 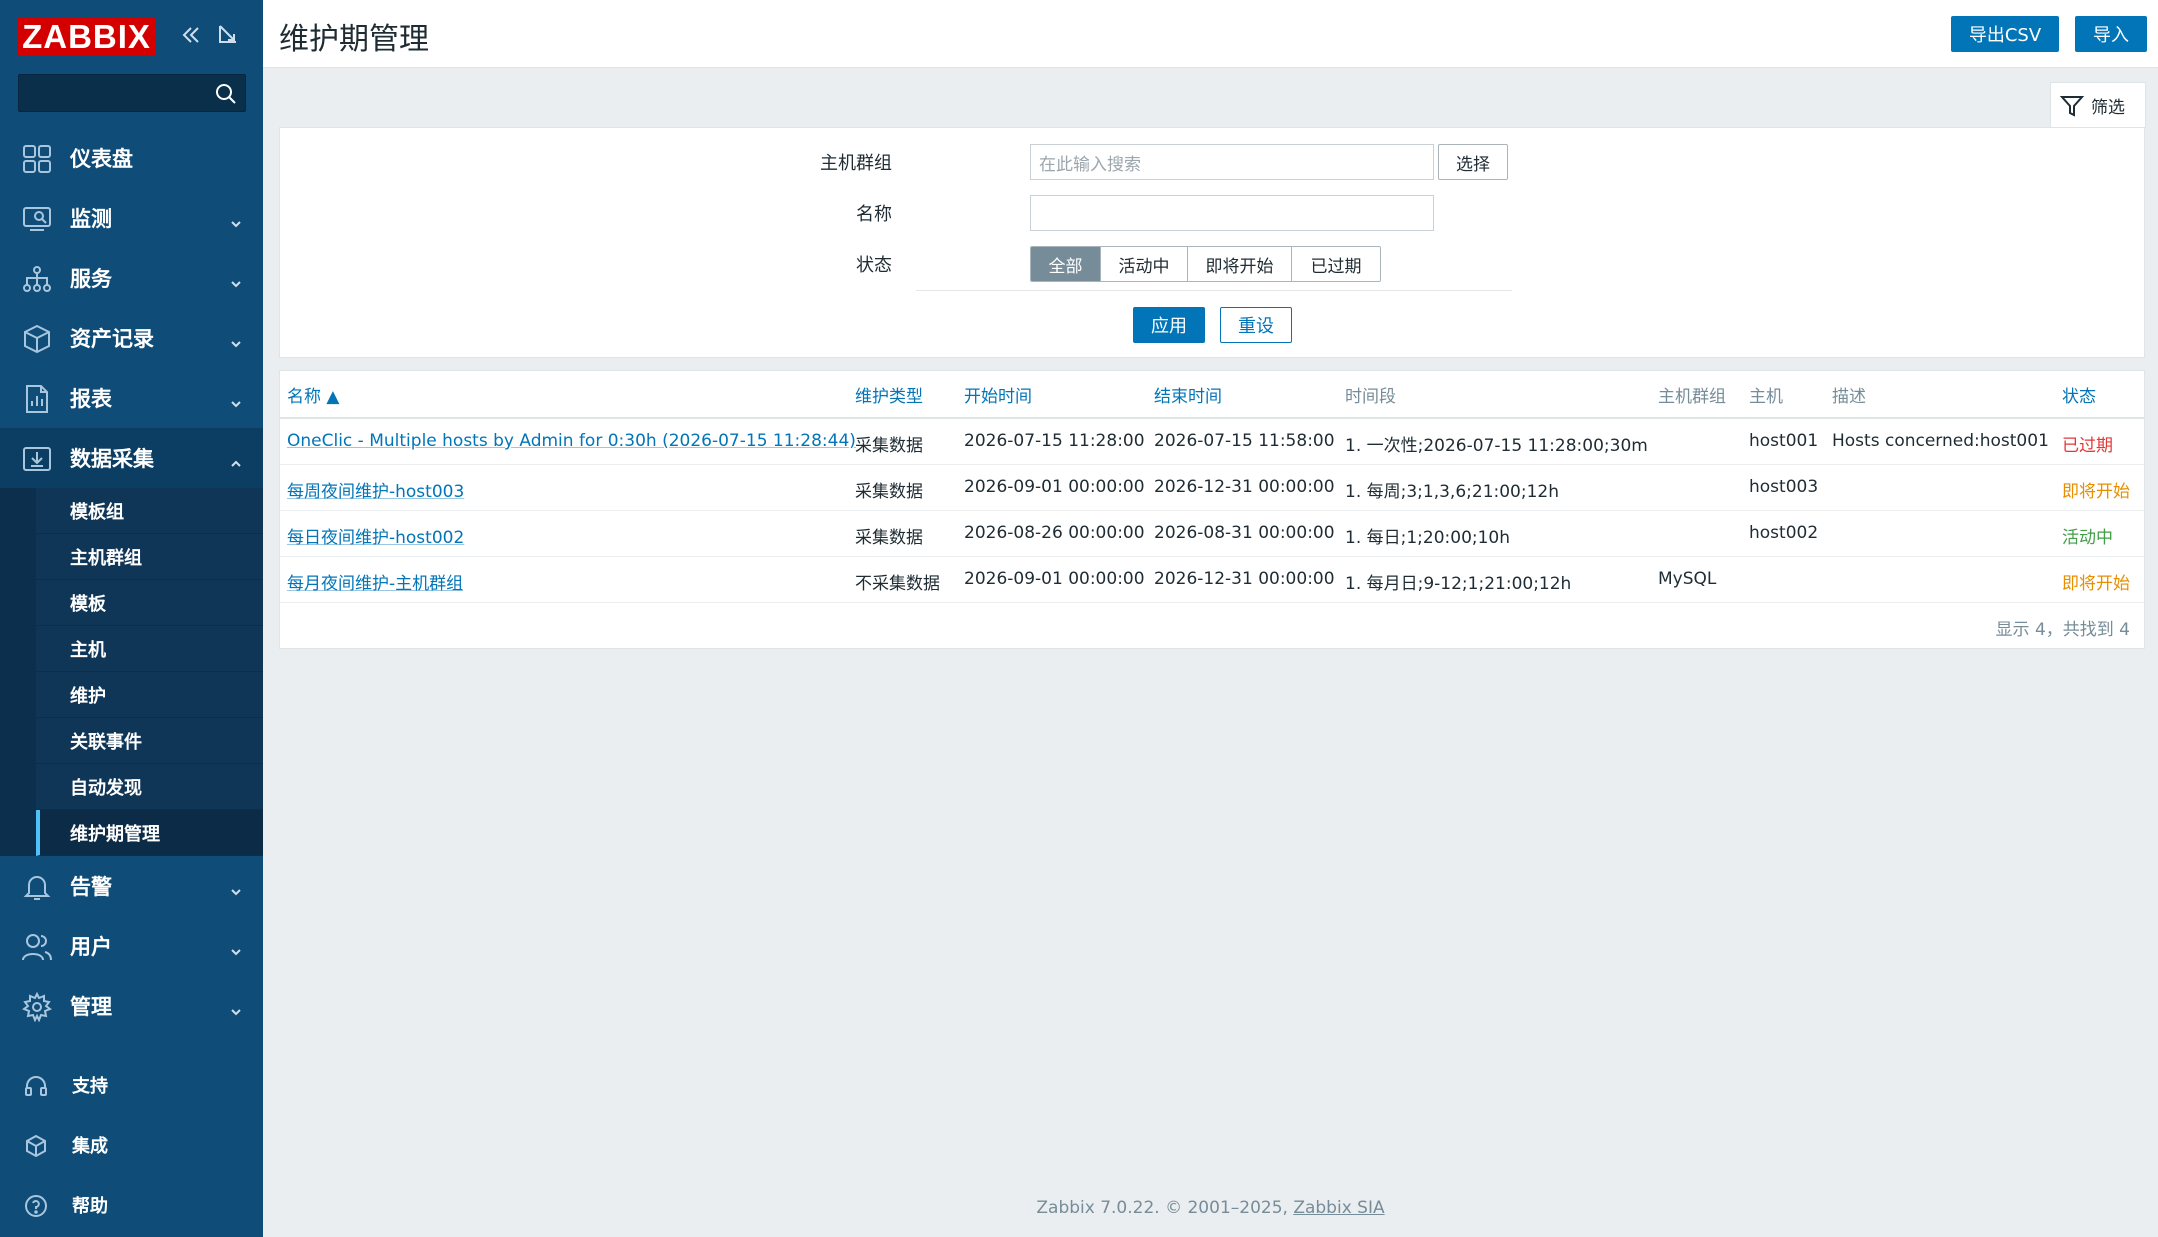 I want to click on menu-services: 服务, so click(x=131, y=278).